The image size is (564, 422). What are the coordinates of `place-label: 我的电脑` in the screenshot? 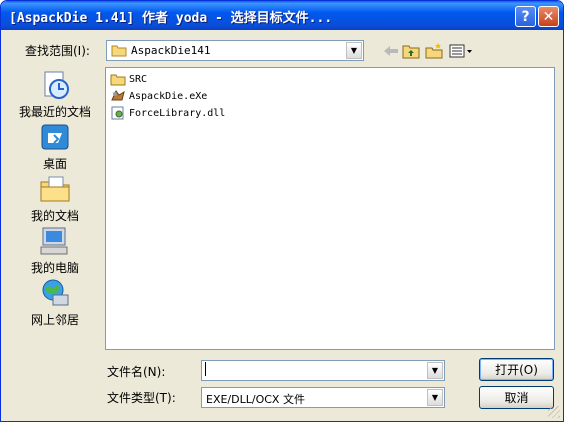 It's located at (54, 268).